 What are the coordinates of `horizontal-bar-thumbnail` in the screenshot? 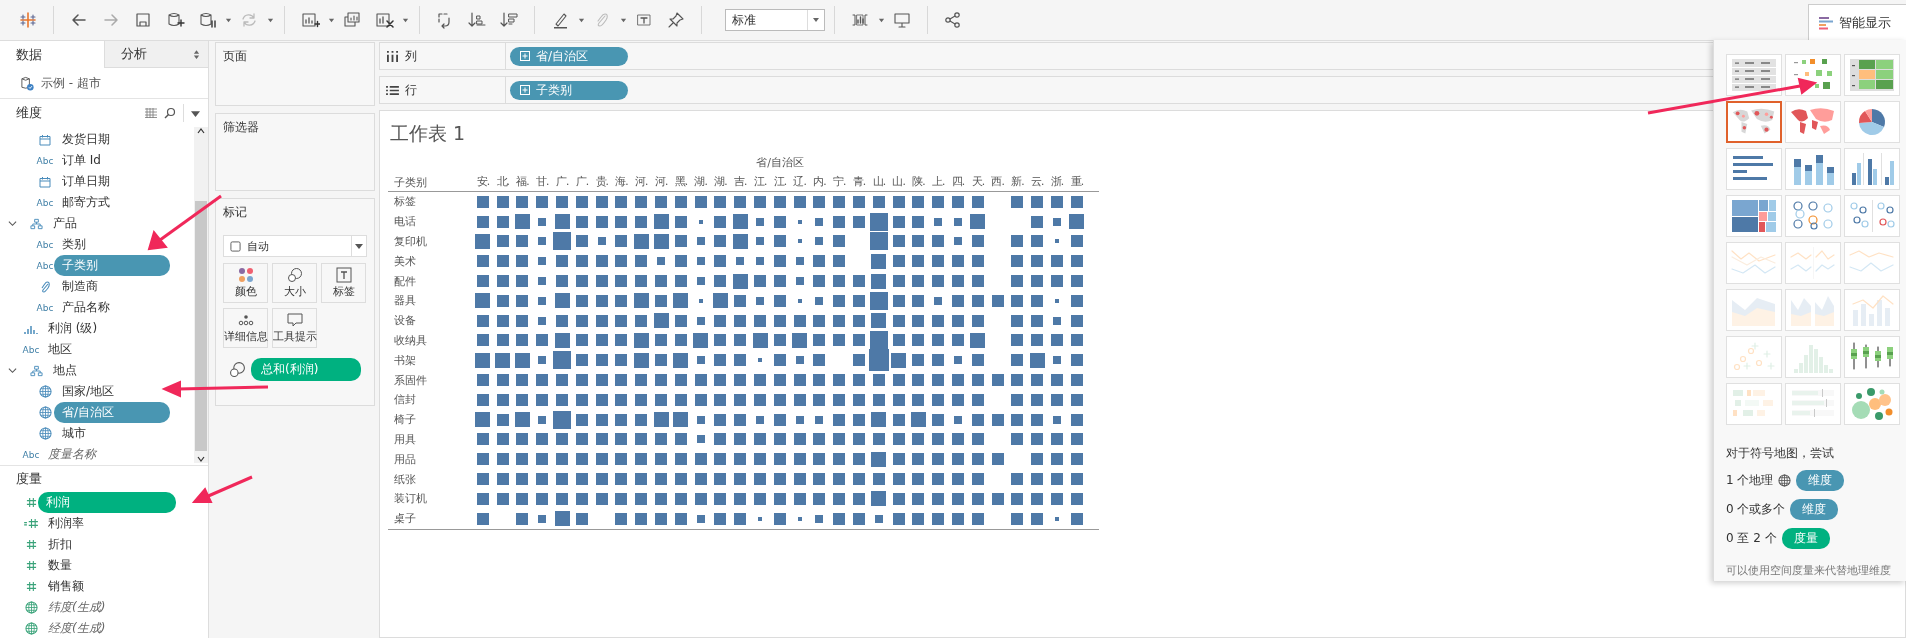 It's located at (1754, 169).